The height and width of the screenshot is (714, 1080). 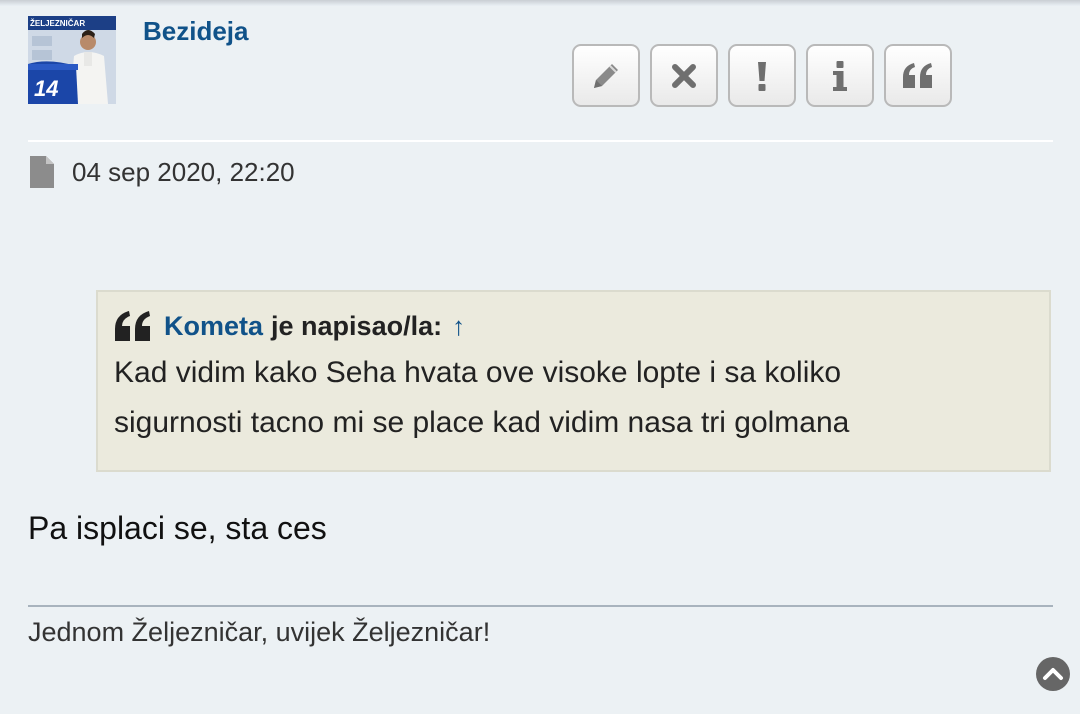 What do you see at coordinates (540, 3) in the screenshot?
I see `top-shadow` at bounding box center [540, 3].